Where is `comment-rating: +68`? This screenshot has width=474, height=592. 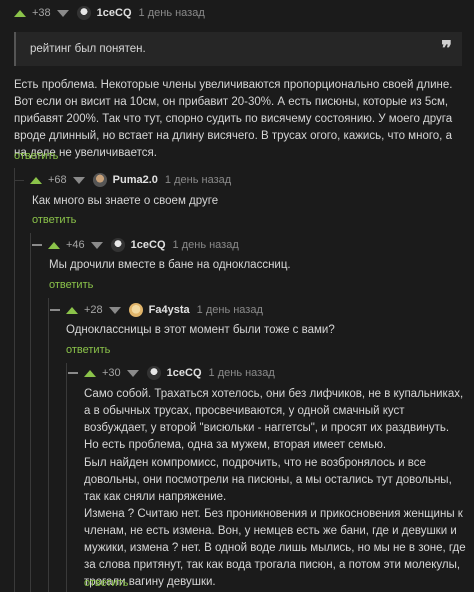
comment-rating: +68 is located at coordinates (57, 180).